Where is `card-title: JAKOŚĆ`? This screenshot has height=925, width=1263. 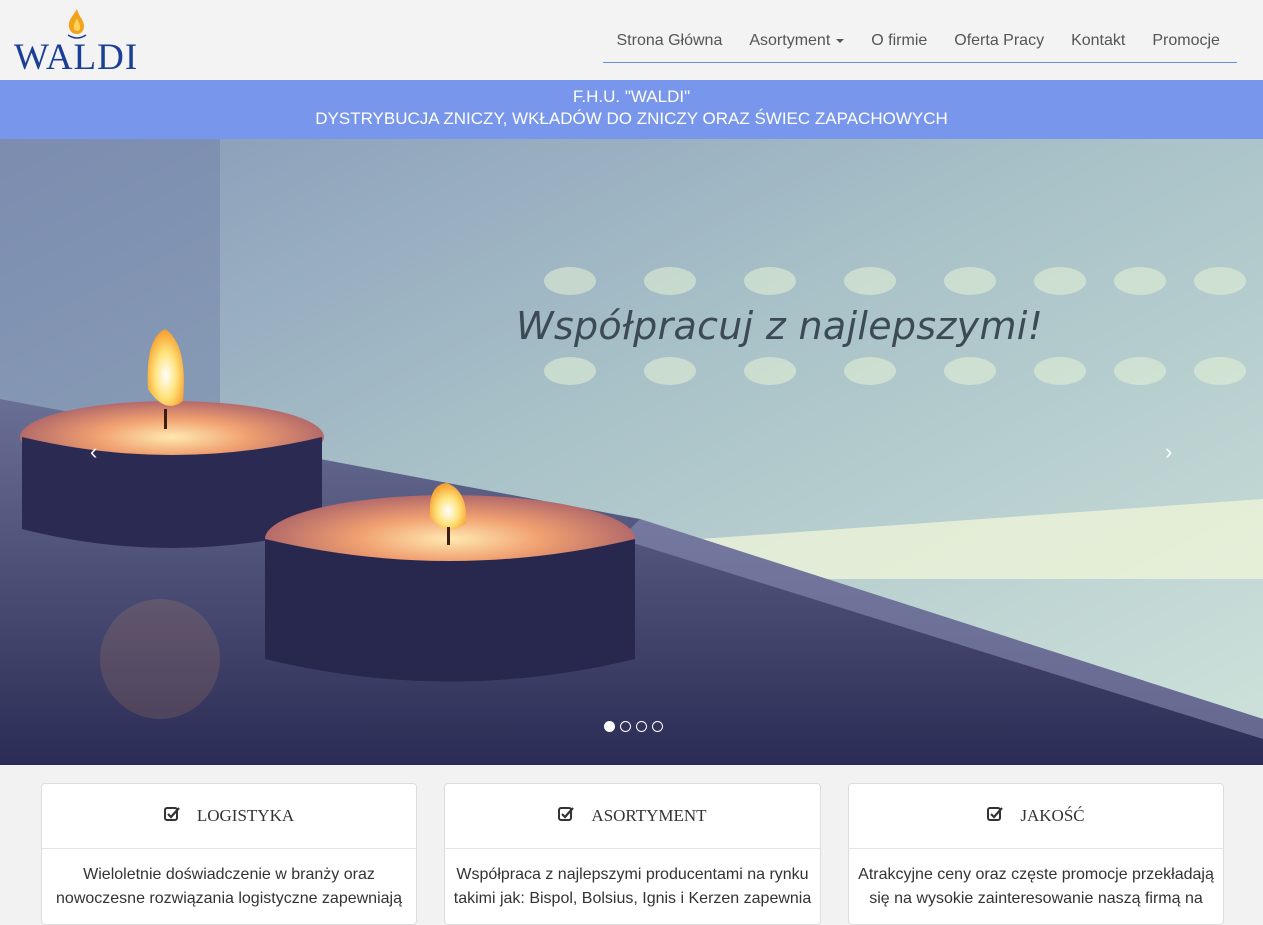
card-title: JAKOŚĆ is located at coordinates (1052, 815).